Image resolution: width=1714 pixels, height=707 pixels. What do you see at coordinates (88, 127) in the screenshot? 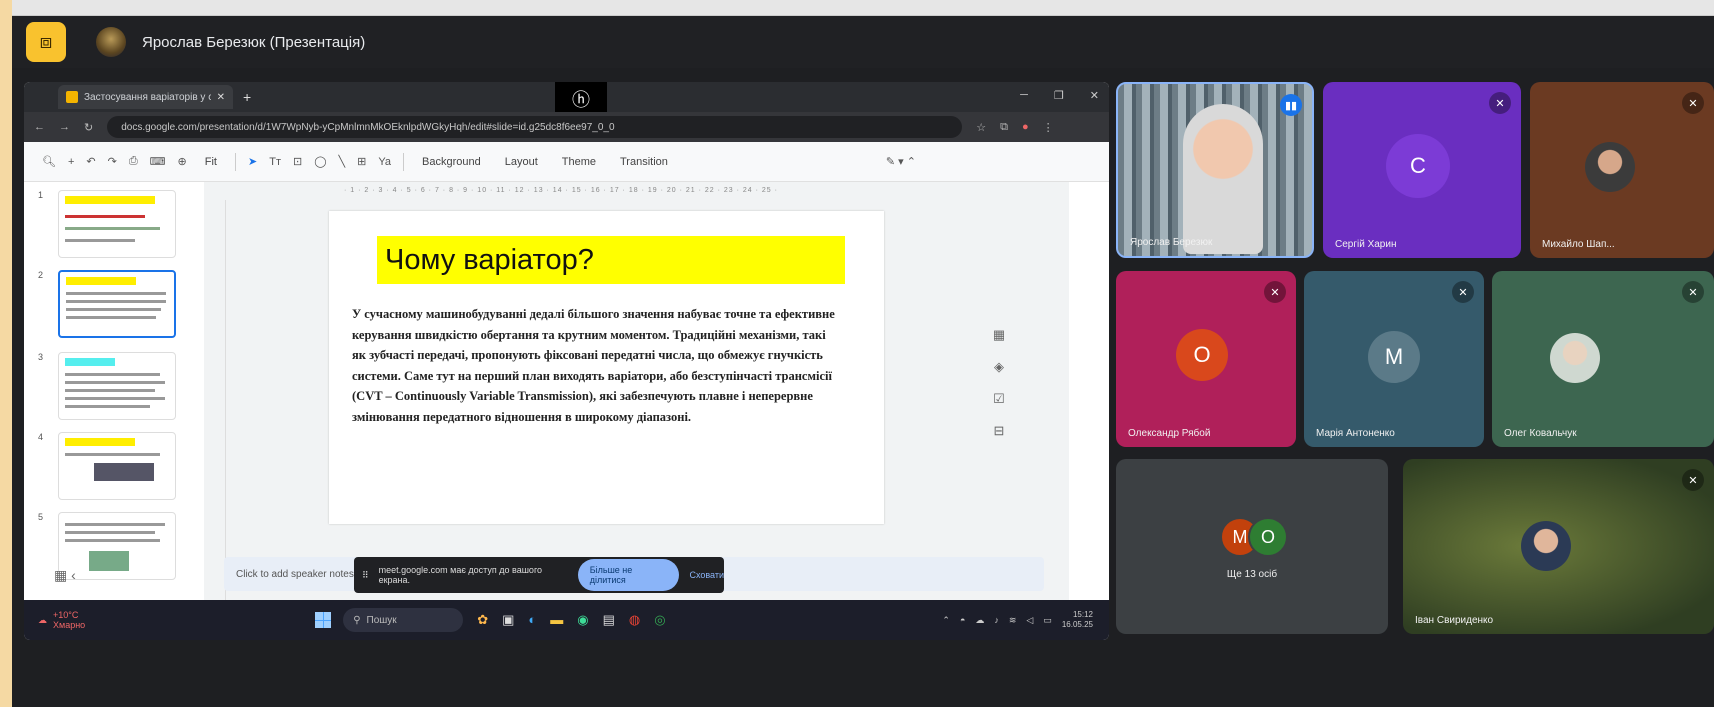
I see `reload-icon: ↻` at bounding box center [88, 127].